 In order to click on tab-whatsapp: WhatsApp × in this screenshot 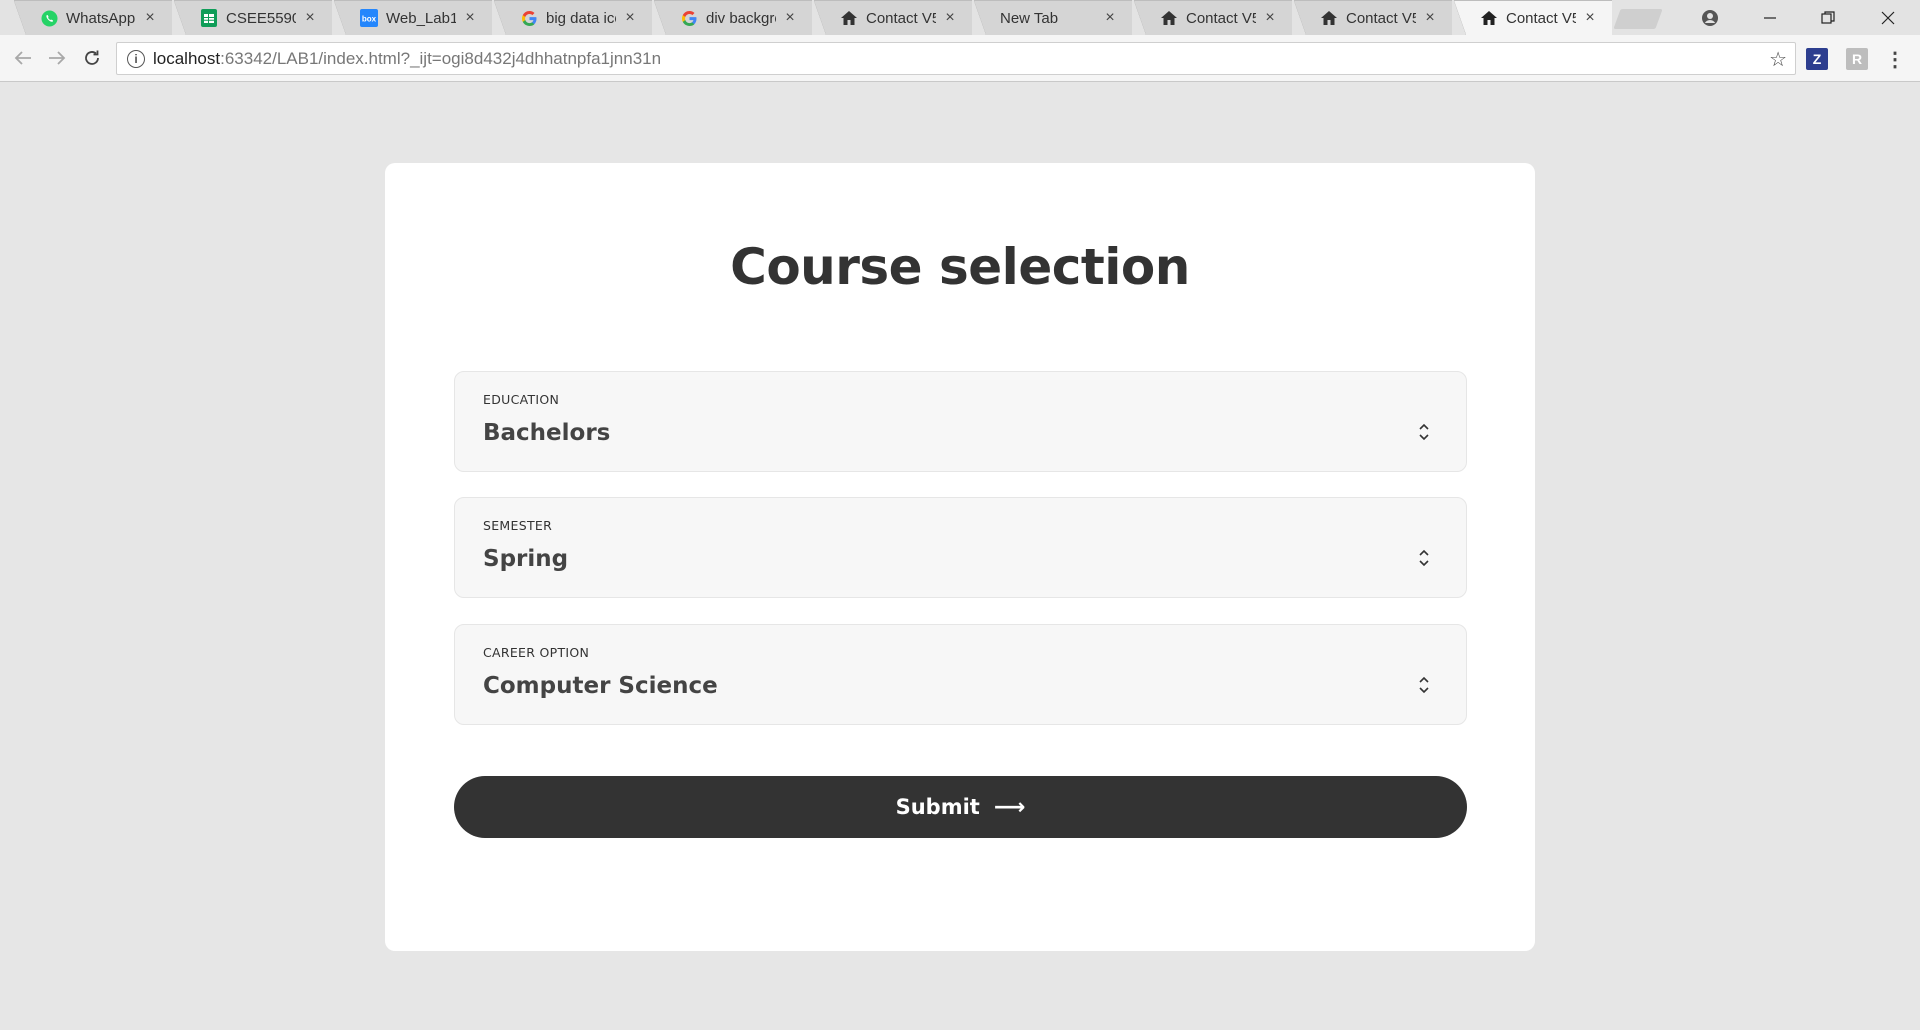, I will do `click(93, 17)`.